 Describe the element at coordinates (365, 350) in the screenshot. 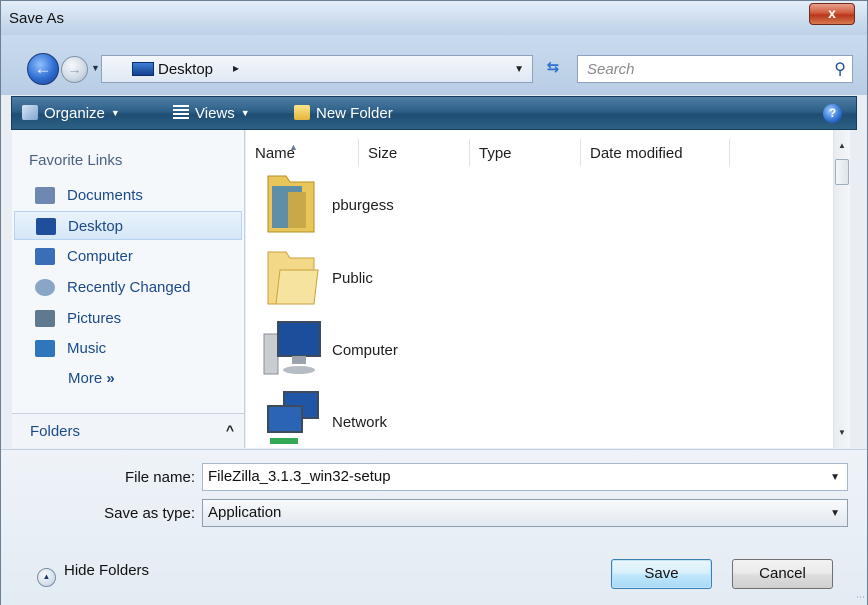

I see `file-name: Computer` at that location.